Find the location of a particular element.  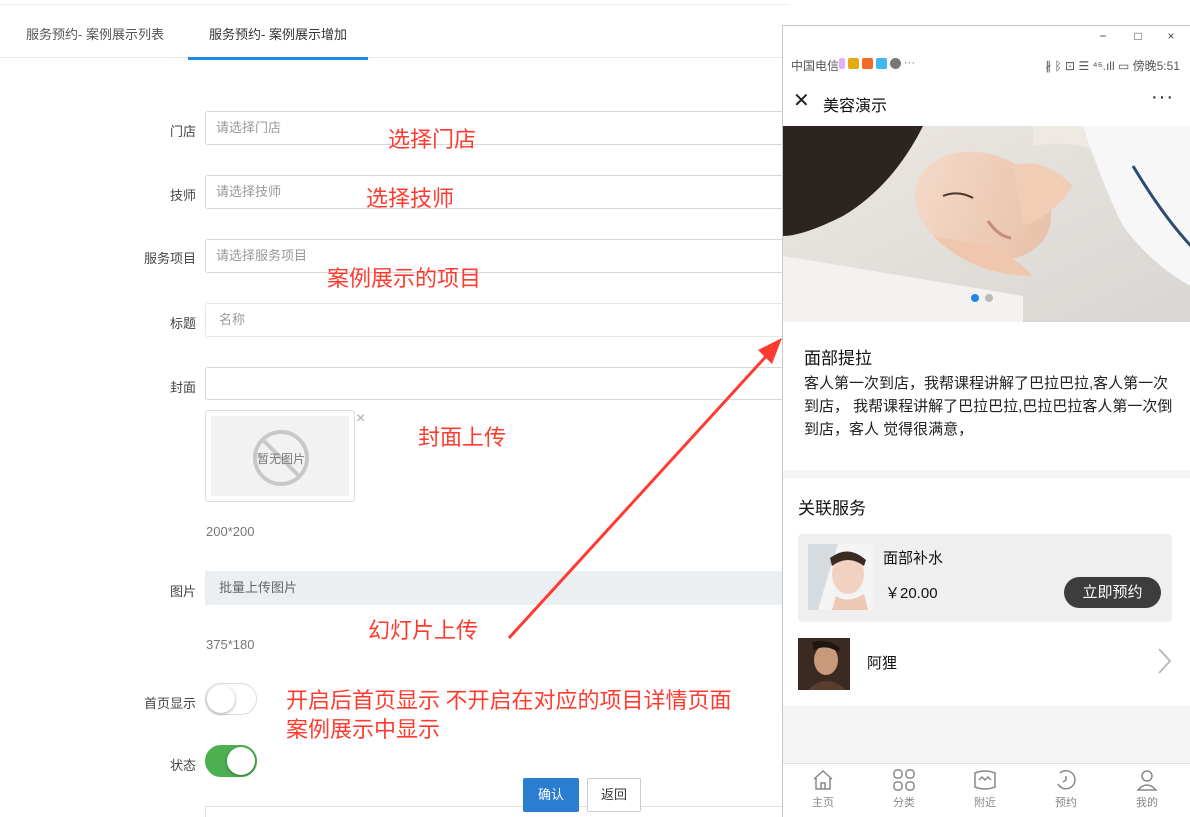

service-card: 面部补水 ￥20.00 立即预约 is located at coordinates (985, 578).